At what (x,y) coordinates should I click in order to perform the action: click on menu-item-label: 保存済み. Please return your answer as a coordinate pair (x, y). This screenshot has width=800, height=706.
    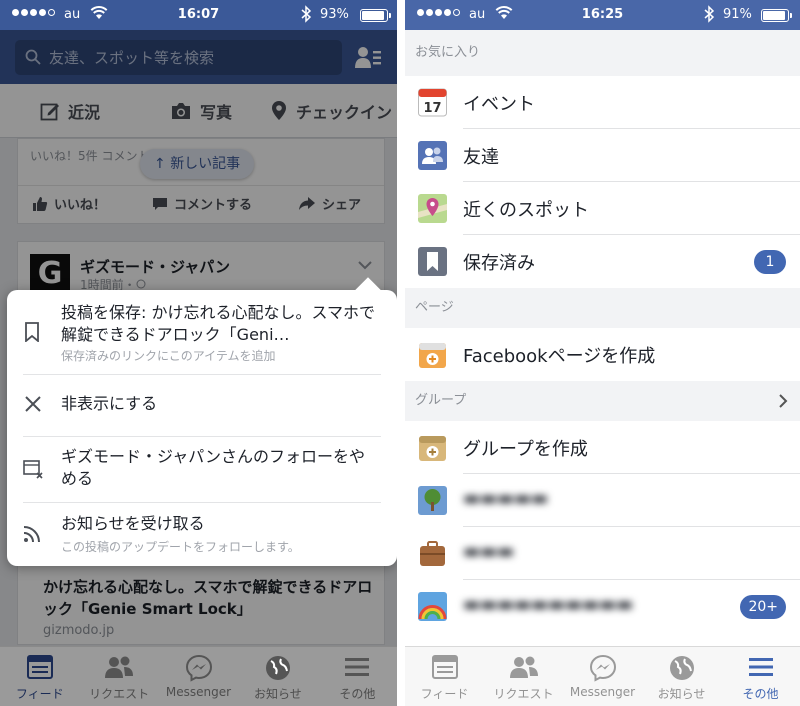
    Looking at the image, I should click on (499, 263).